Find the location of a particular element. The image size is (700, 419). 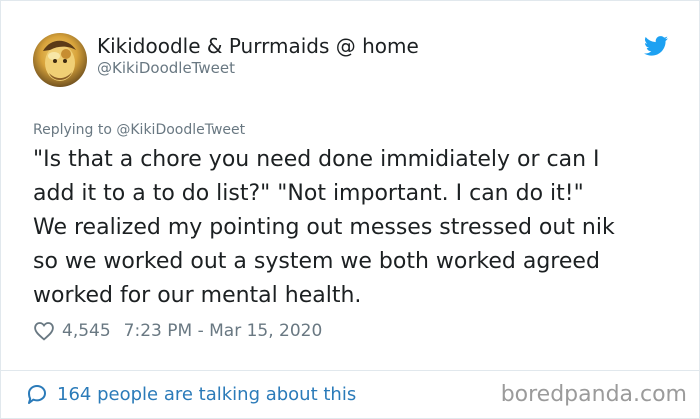

tweet-meta: 4,545 7:23 PM - Mar 15, 2020 is located at coordinates (177, 331).